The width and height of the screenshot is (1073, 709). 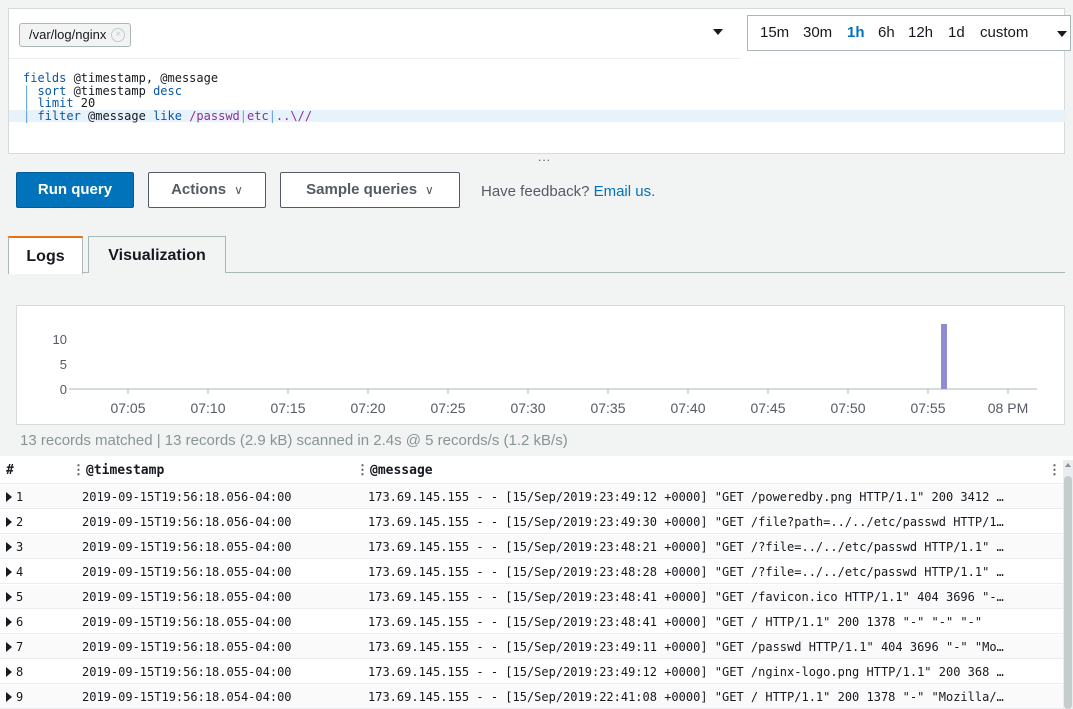 I want to click on header-timestamp: @timestamp, so click(x=125, y=470).